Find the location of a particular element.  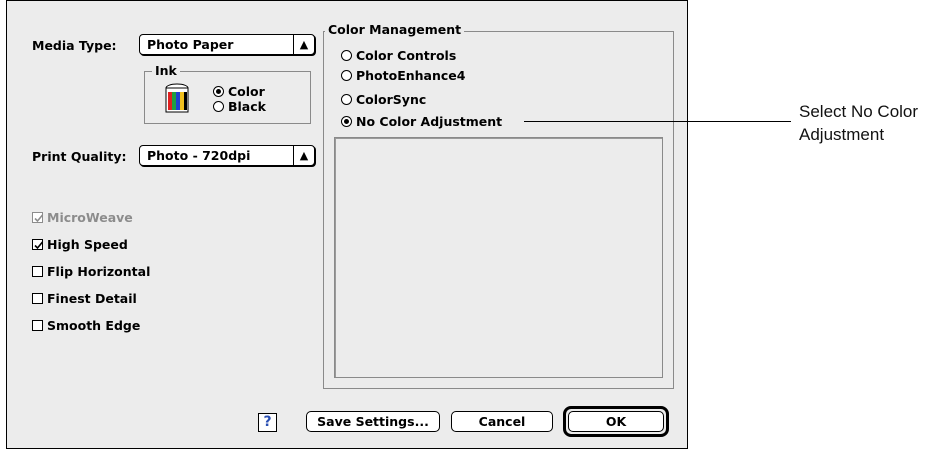

ink-color-label: Color is located at coordinates (246, 91).